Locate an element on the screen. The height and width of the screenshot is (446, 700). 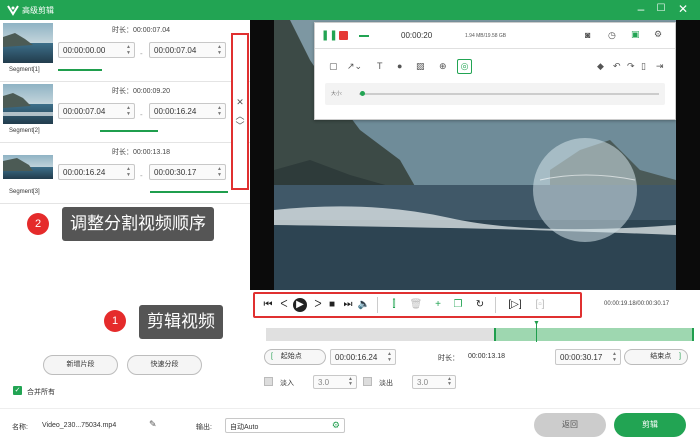
delete-segment-icon: ✕ is located at coordinates (240, 102).